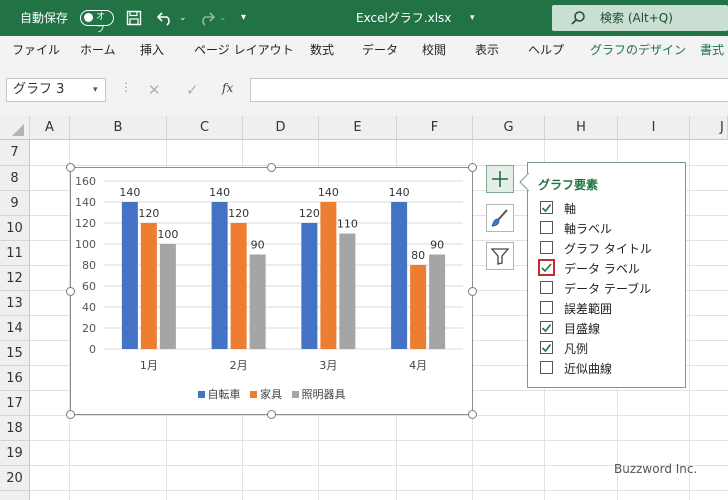 The image size is (728, 500). I want to click on chart-element-option: 凡例, so click(610, 349).